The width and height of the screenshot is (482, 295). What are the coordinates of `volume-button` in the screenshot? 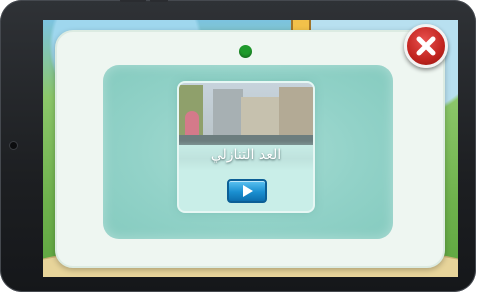 It's located at (159, 1).